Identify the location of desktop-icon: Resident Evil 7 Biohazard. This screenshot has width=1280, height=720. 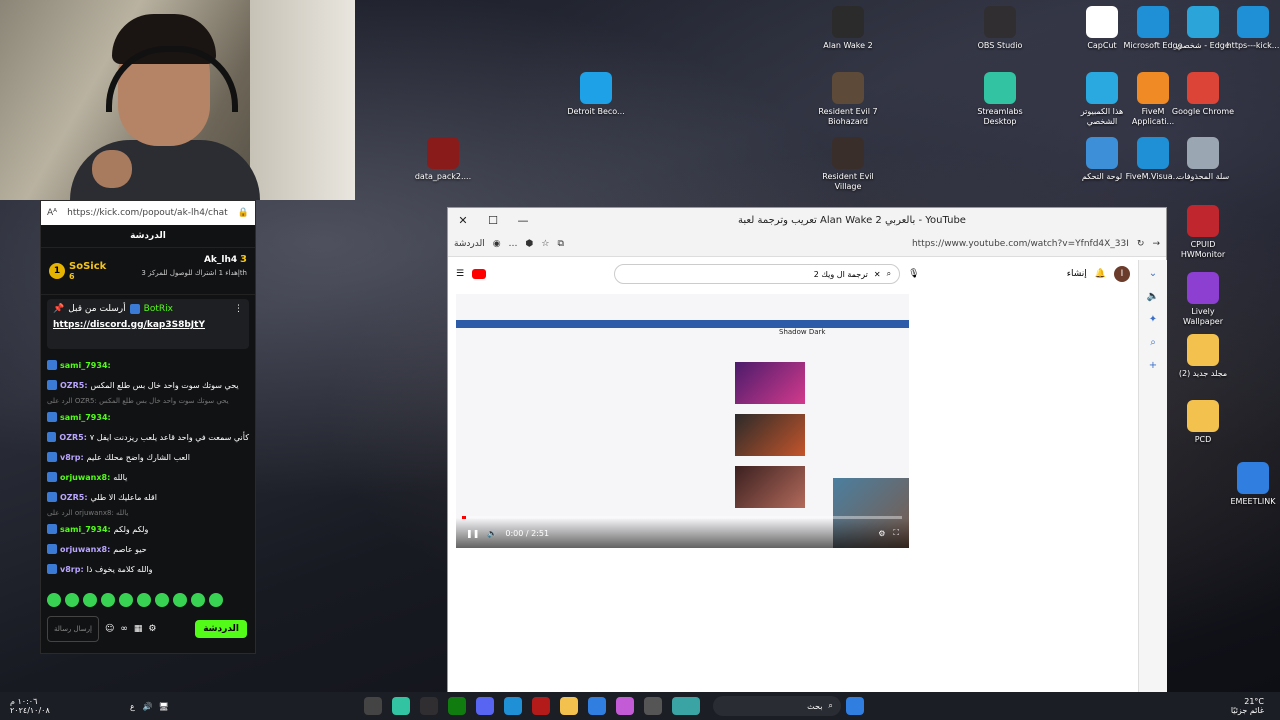
(848, 99).